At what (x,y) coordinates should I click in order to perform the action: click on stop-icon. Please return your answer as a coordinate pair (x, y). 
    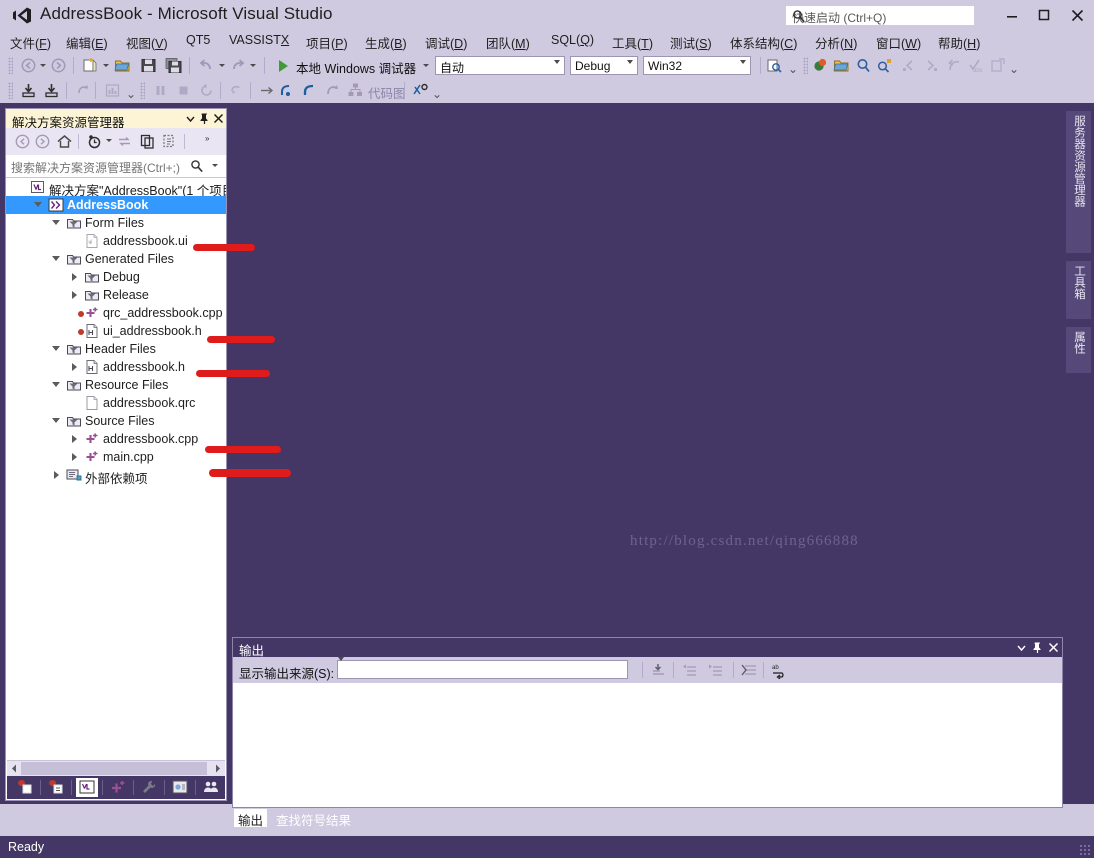
    Looking at the image, I should click on (183, 90).